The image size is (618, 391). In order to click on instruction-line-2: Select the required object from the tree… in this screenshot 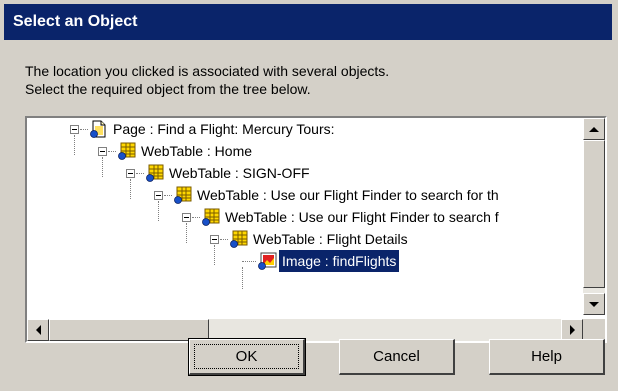, I will do `click(168, 89)`.